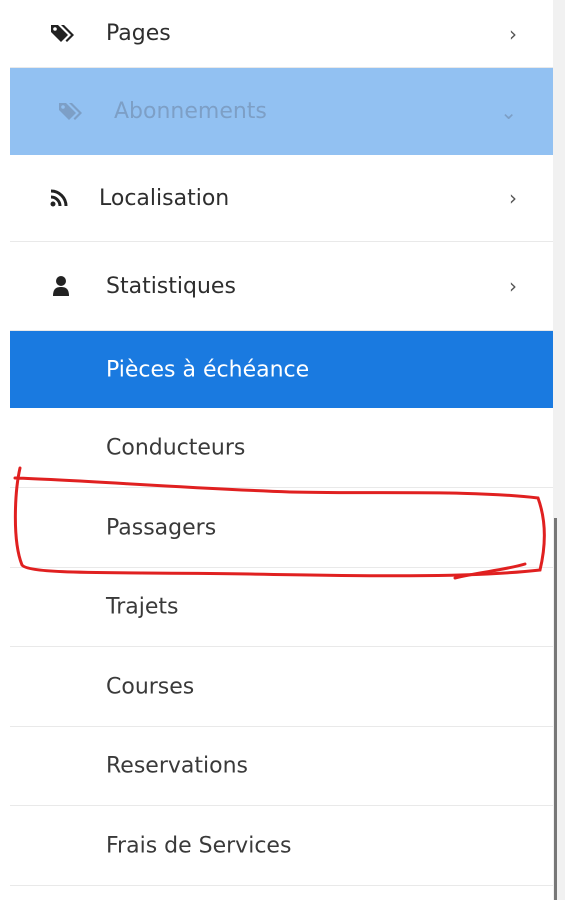 This screenshot has height=900, width=565. Describe the element at coordinates (150, 686) in the screenshot. I see `submenu-item-label: Courses` at that location.